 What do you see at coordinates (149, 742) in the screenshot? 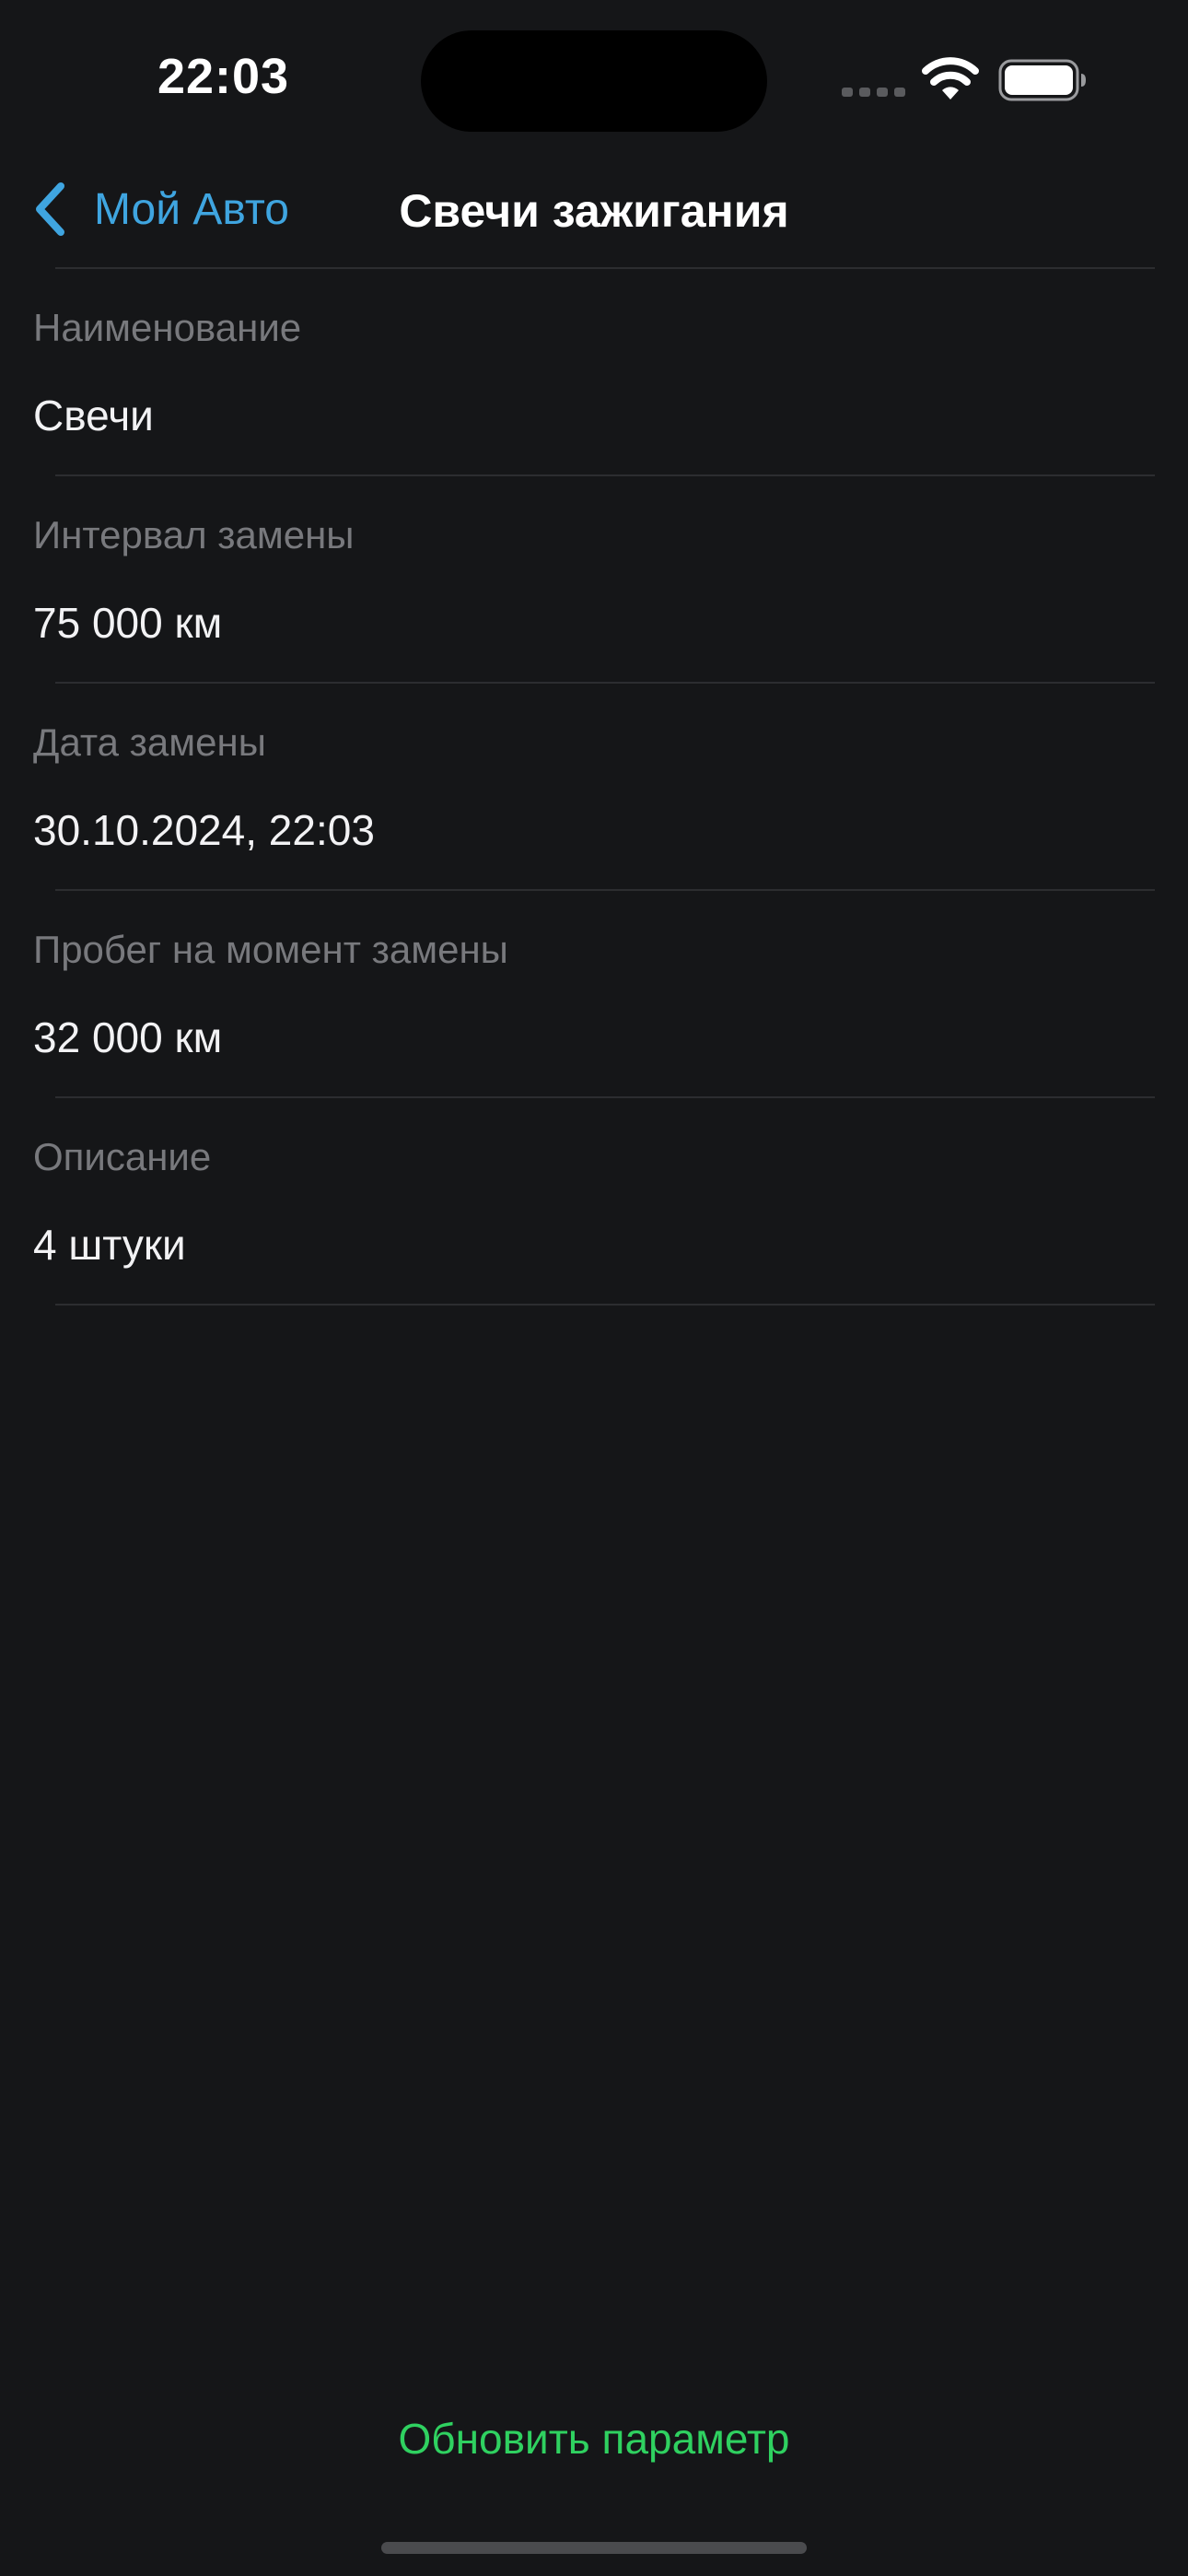
I see `field-label: Дата замены` at bounding box center [149, 742].